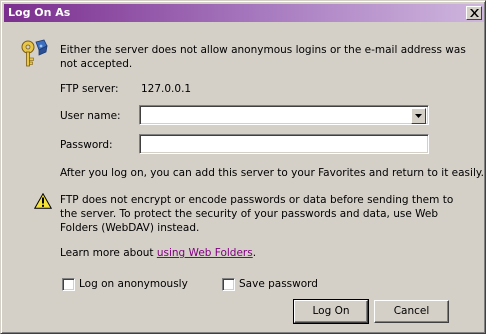 This screenshot has height=334, width=486. I want to click on save-password-label: Save password, so click(278, 284).